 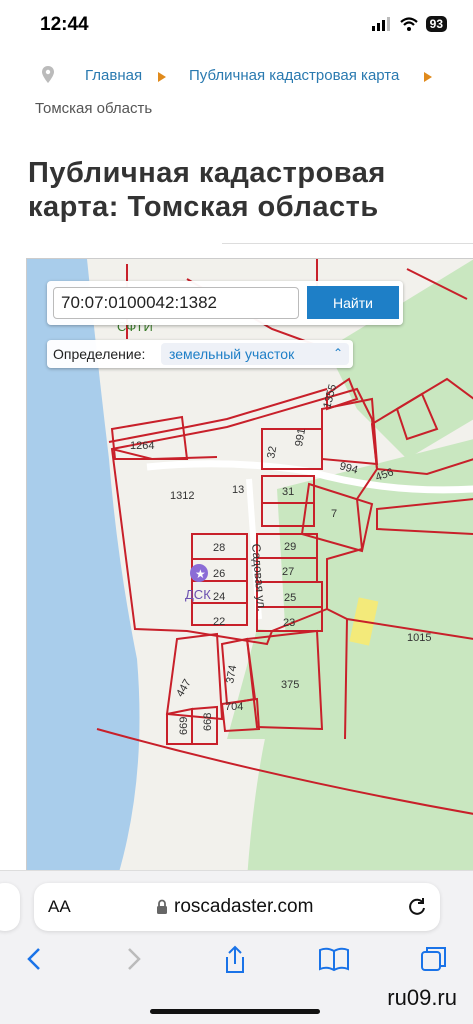 What do you see at coordinates (208, 722) in the screenshot?
I see `parcel-label: 668` at bounding box center [208, 722].